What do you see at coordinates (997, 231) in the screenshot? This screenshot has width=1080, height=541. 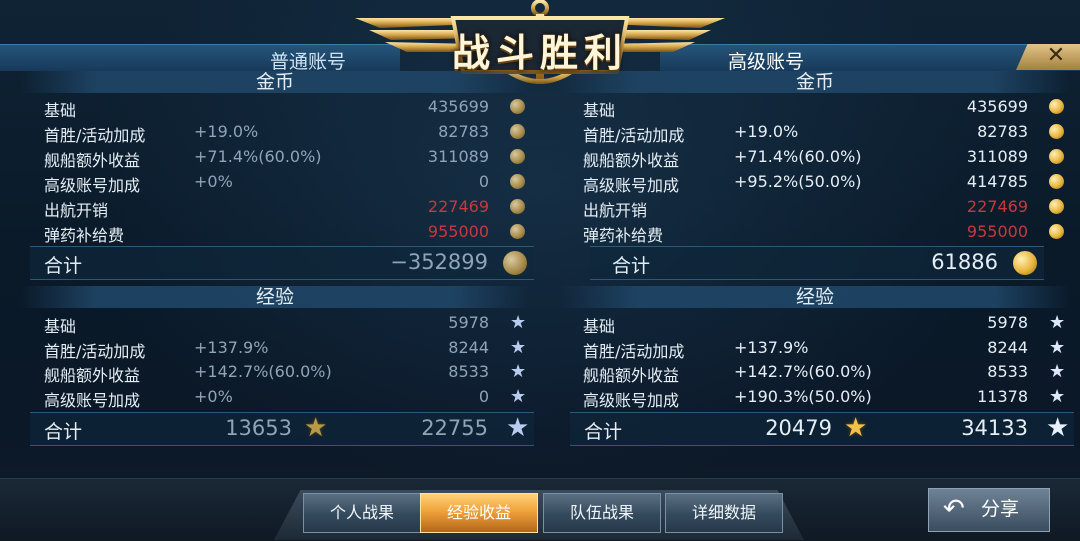 I see `row-value: 955000` at bounding box center [997, 231].